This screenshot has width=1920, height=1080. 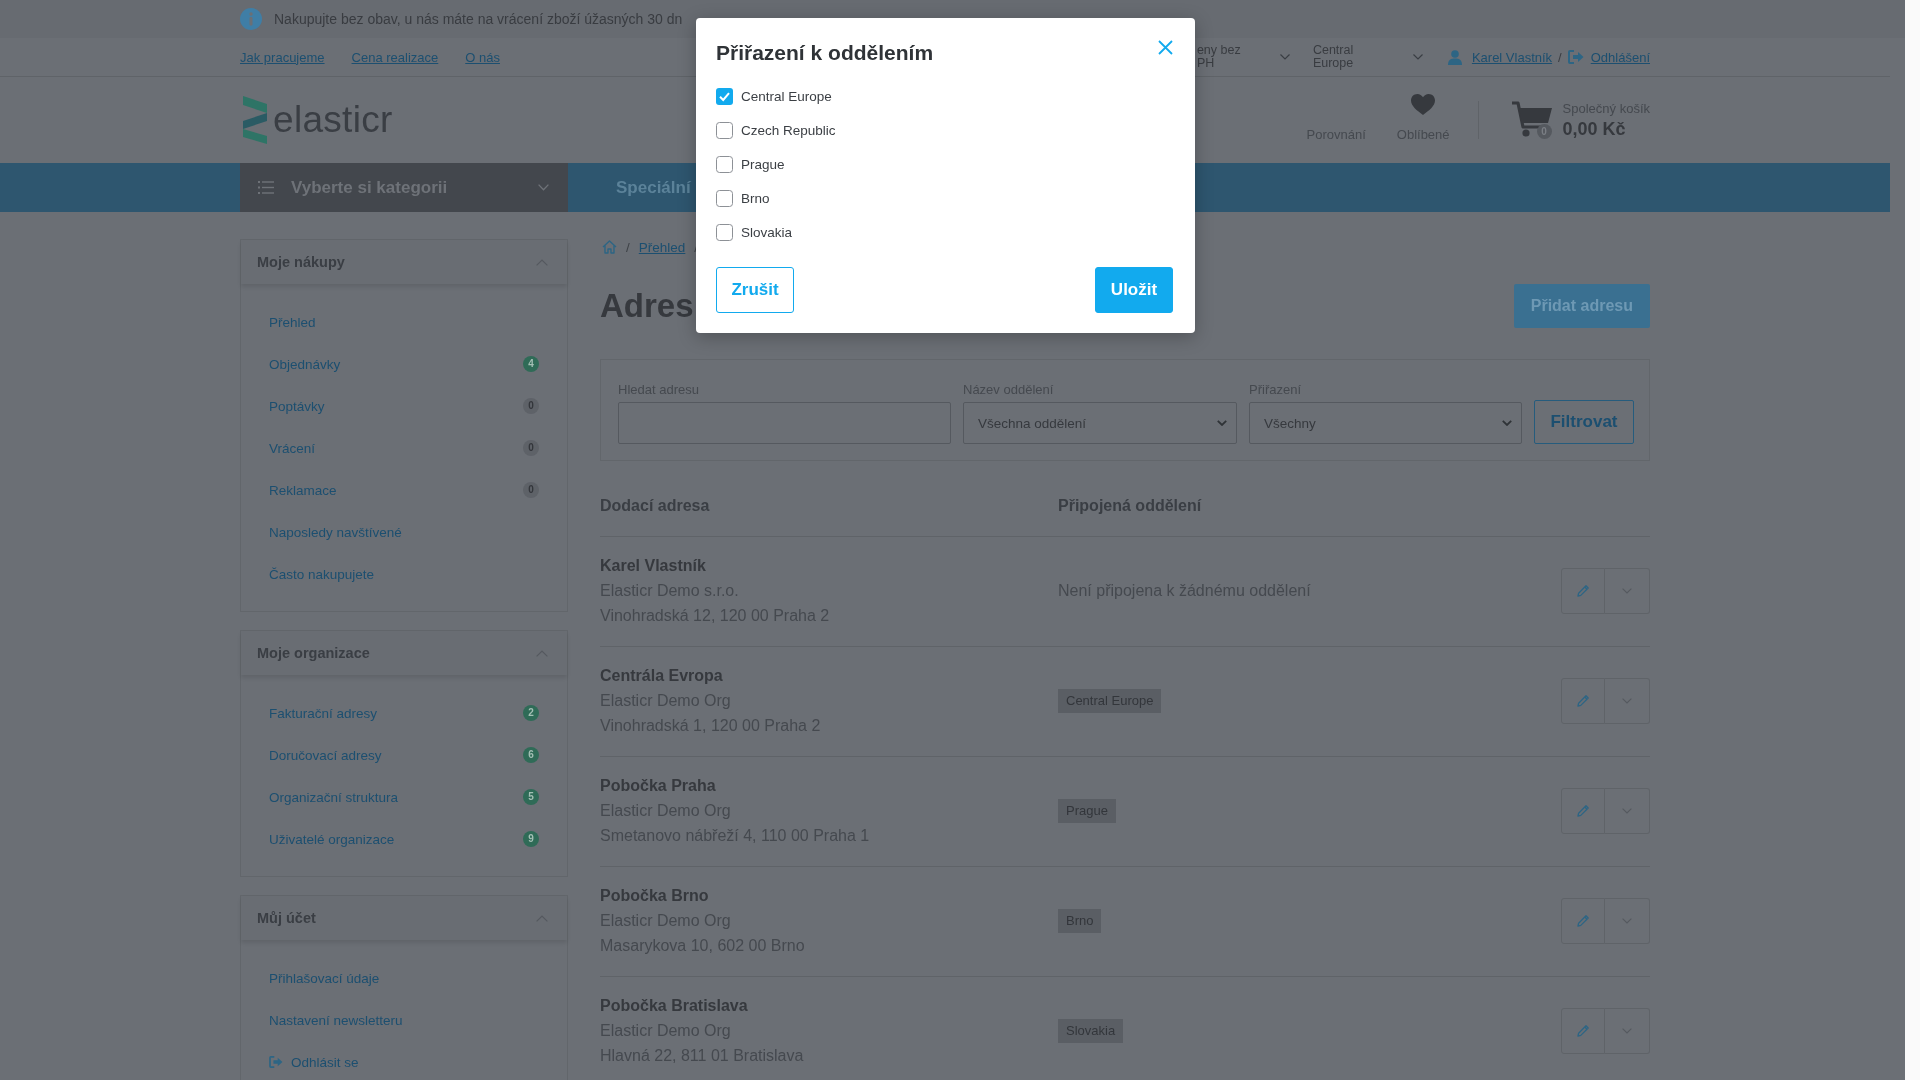 What do you see at coordinates (482, 57) in the screenshot?
I see `top-link: O nás` at bounding box center [482, 57].